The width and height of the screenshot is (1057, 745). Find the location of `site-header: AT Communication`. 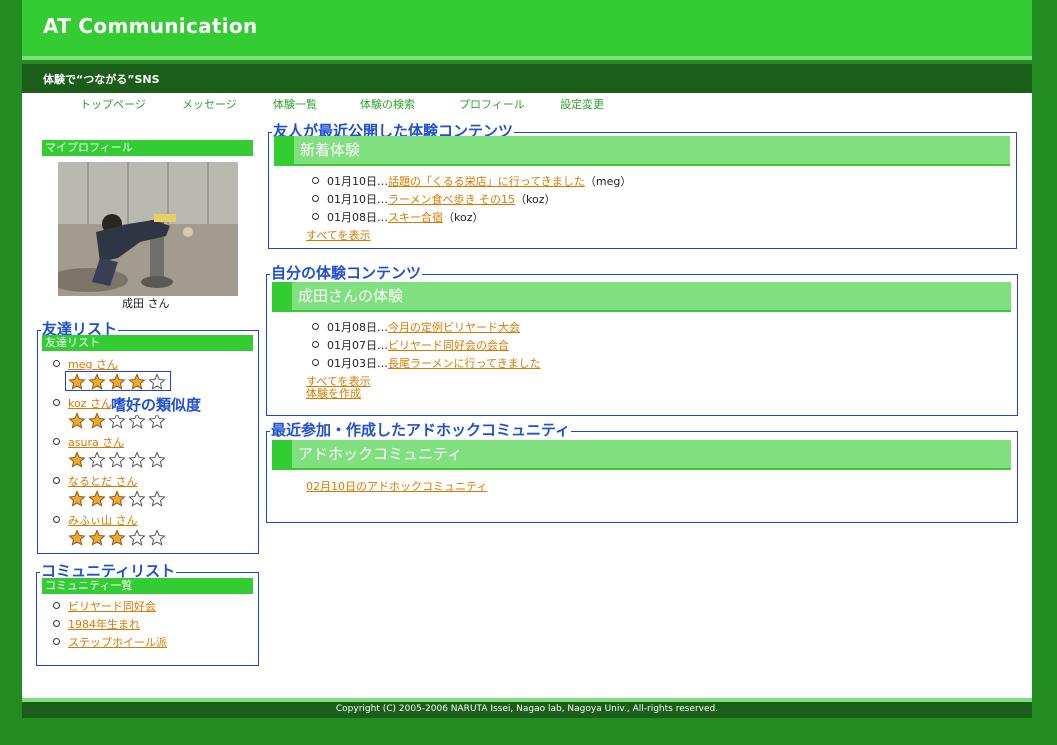

site-header: AT Communication is located at coordinates (527, 30).